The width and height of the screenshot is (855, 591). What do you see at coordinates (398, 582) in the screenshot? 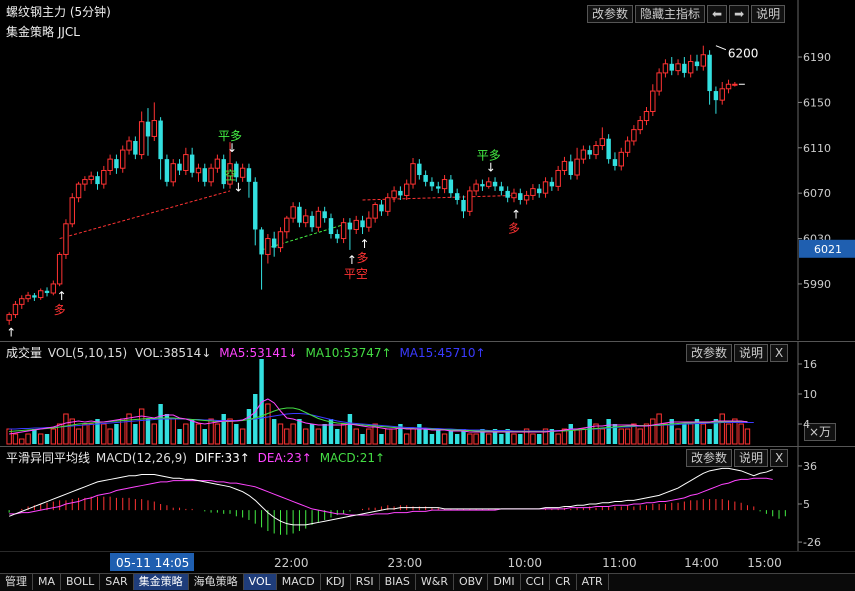
I see `tab-10: BIAS` at bounding box center [398, 582].